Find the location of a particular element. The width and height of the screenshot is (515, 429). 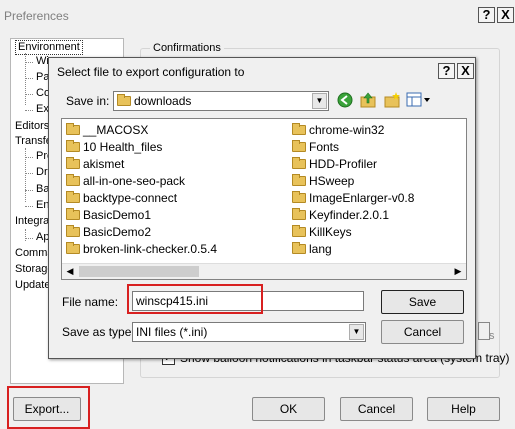

file-item: __MACOSX is located at coordinates (107, 130).